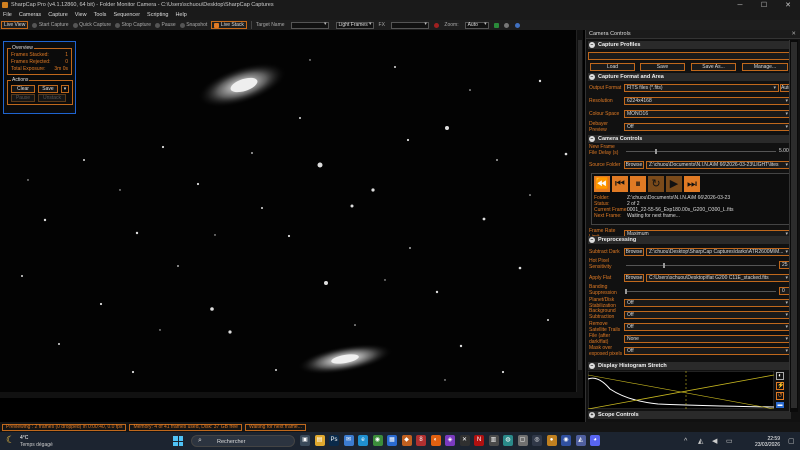 This screenshot has height=450, width=800. What do you see at coordinates (243, 441) in the screenshot?
I see `taskbar-search: ⌕ Rechercher` at bounding box center [243, 441].